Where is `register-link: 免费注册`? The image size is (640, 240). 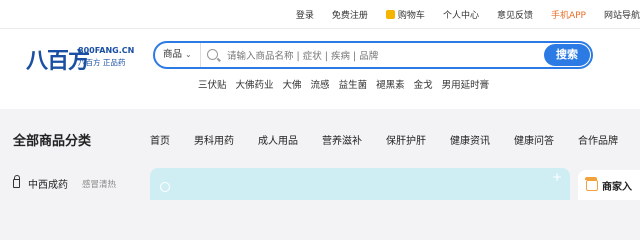 register-link: 免费注册 is located at coordinates (350, 14).